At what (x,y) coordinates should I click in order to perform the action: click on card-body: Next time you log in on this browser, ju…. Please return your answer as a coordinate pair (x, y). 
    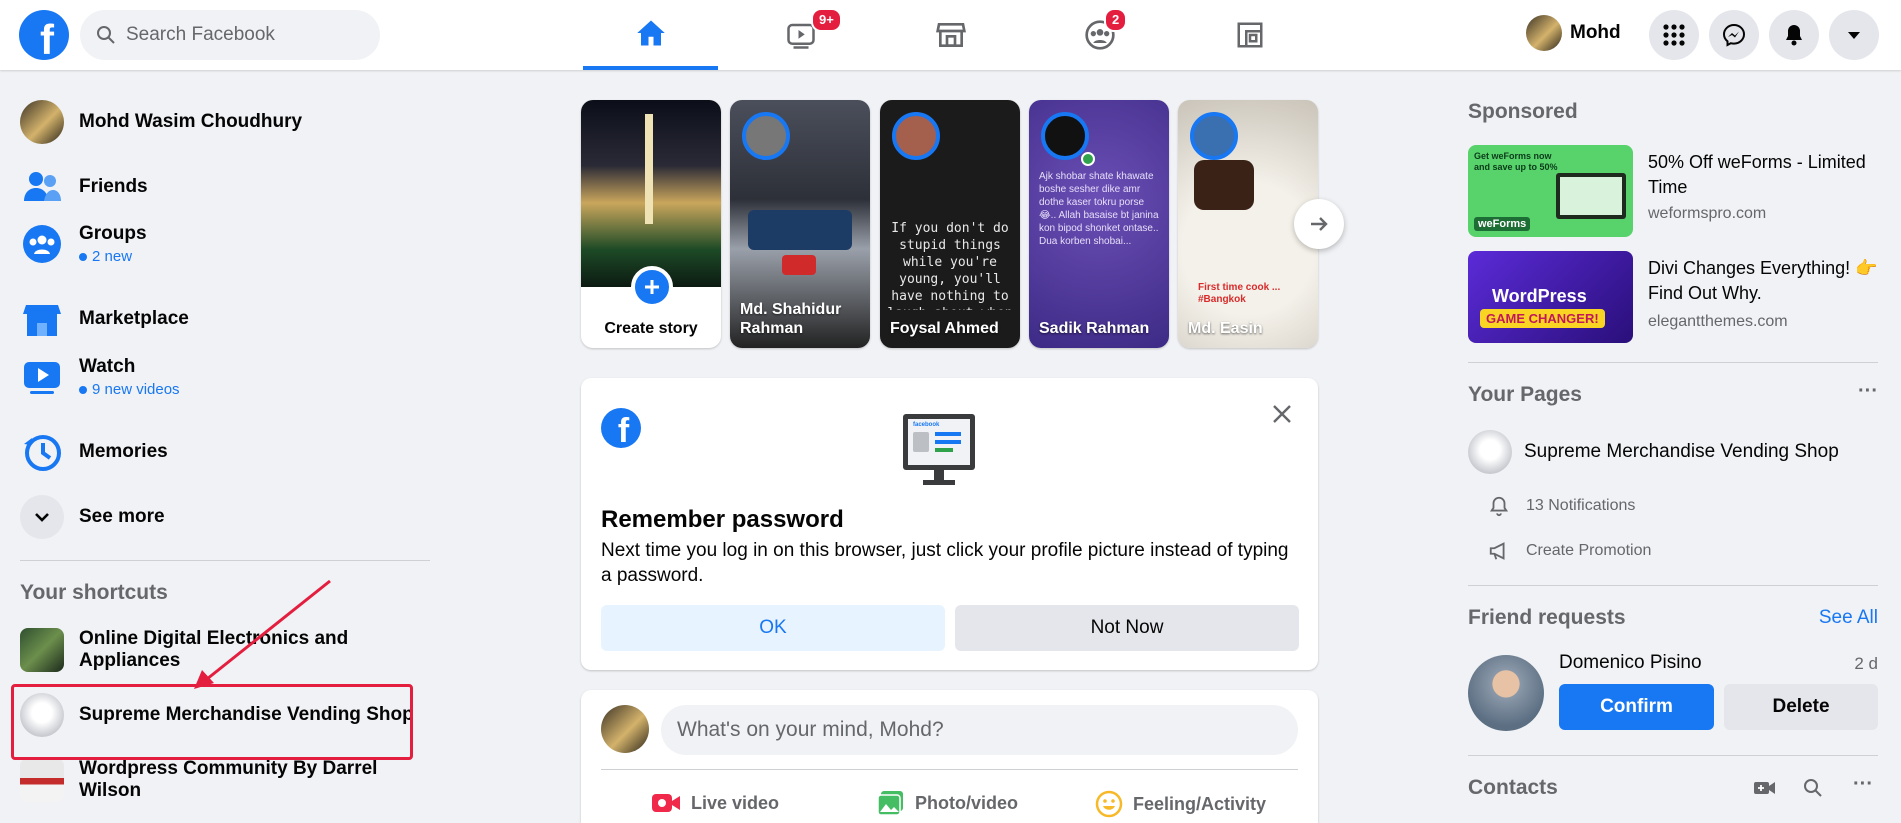
    Looking at the image, I should click on (945, 563).